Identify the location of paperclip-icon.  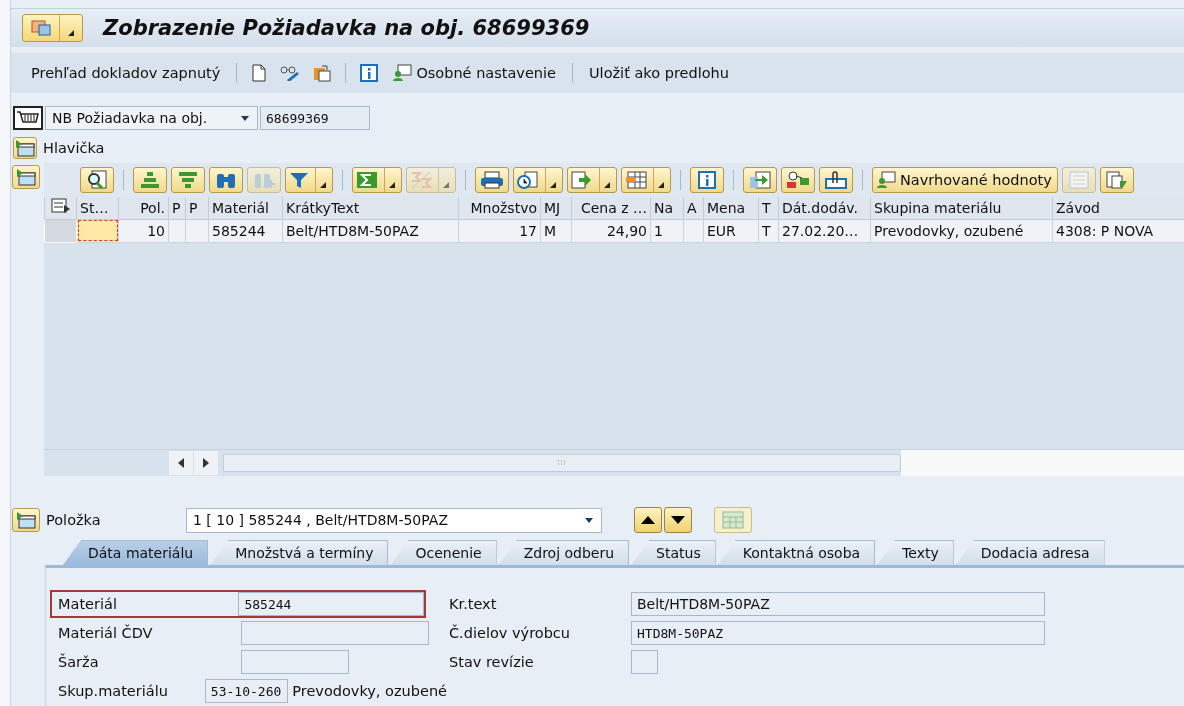
(836, 180).